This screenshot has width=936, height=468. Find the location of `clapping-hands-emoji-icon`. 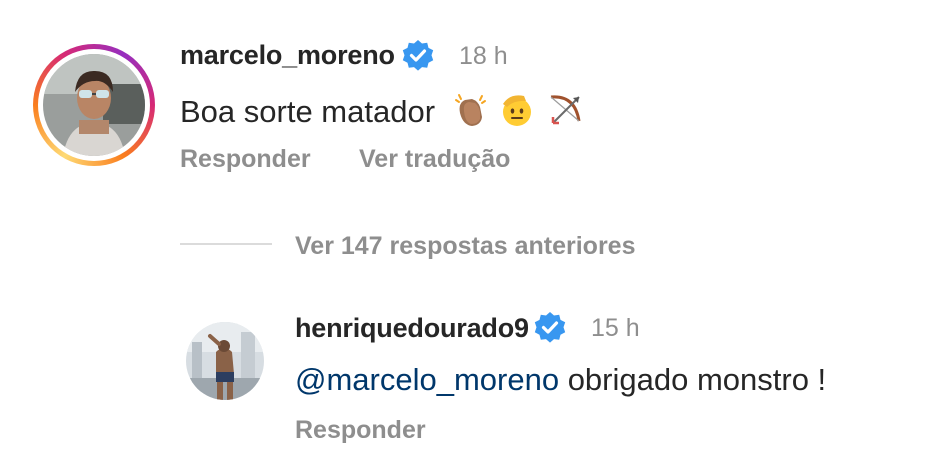

clapping-hands-emoji-icon is located at coordinates (471, 114).